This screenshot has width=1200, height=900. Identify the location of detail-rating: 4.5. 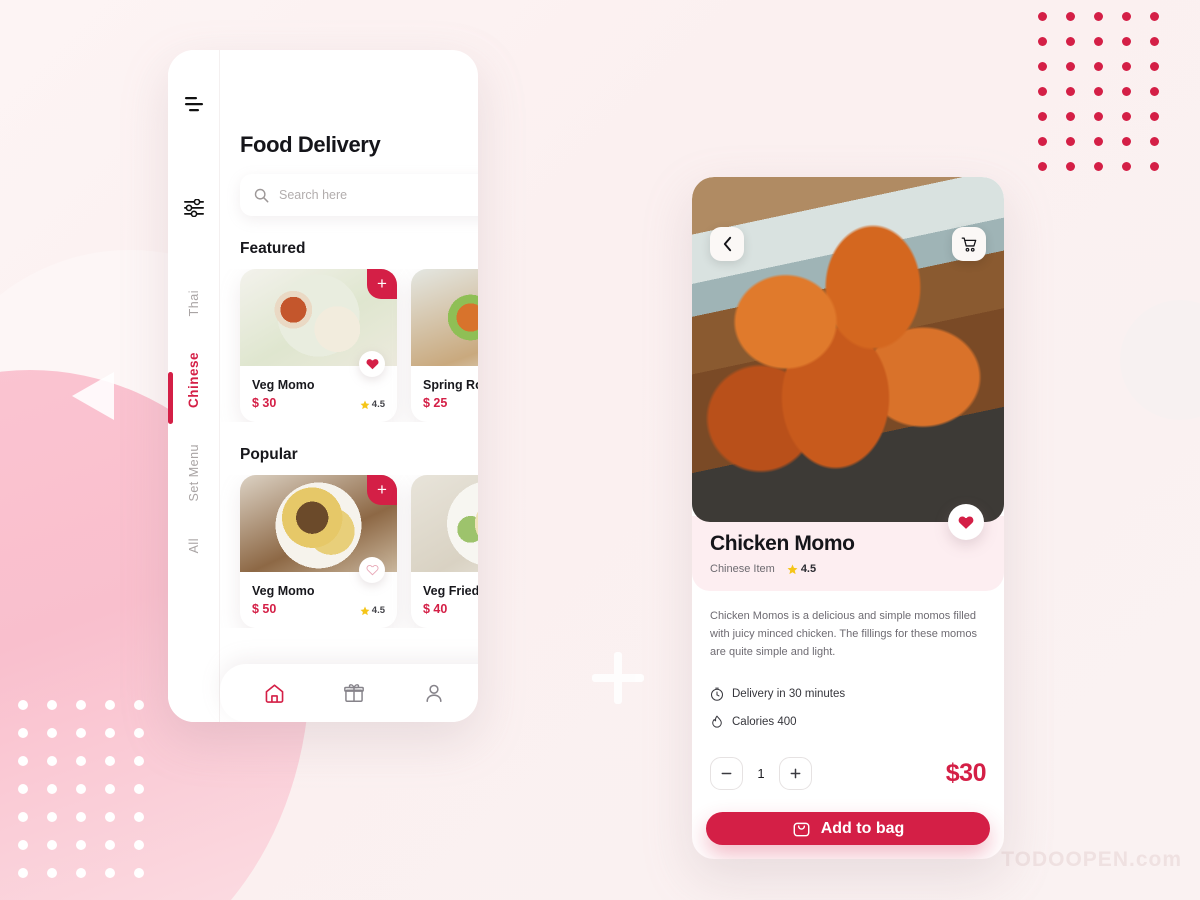
(801, 569).